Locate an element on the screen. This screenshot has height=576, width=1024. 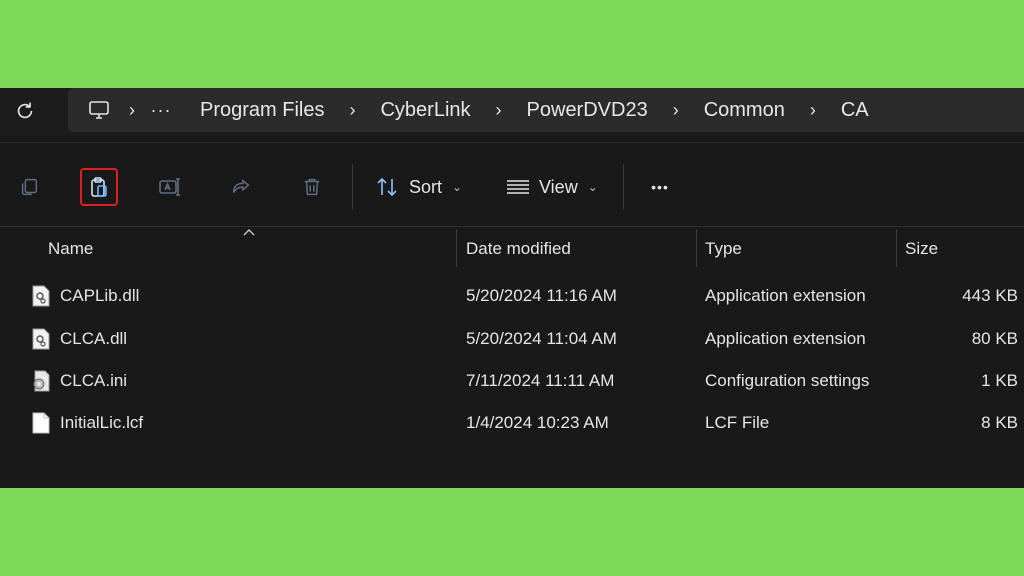
blank-file-icon is located at coordinates (41, 423).